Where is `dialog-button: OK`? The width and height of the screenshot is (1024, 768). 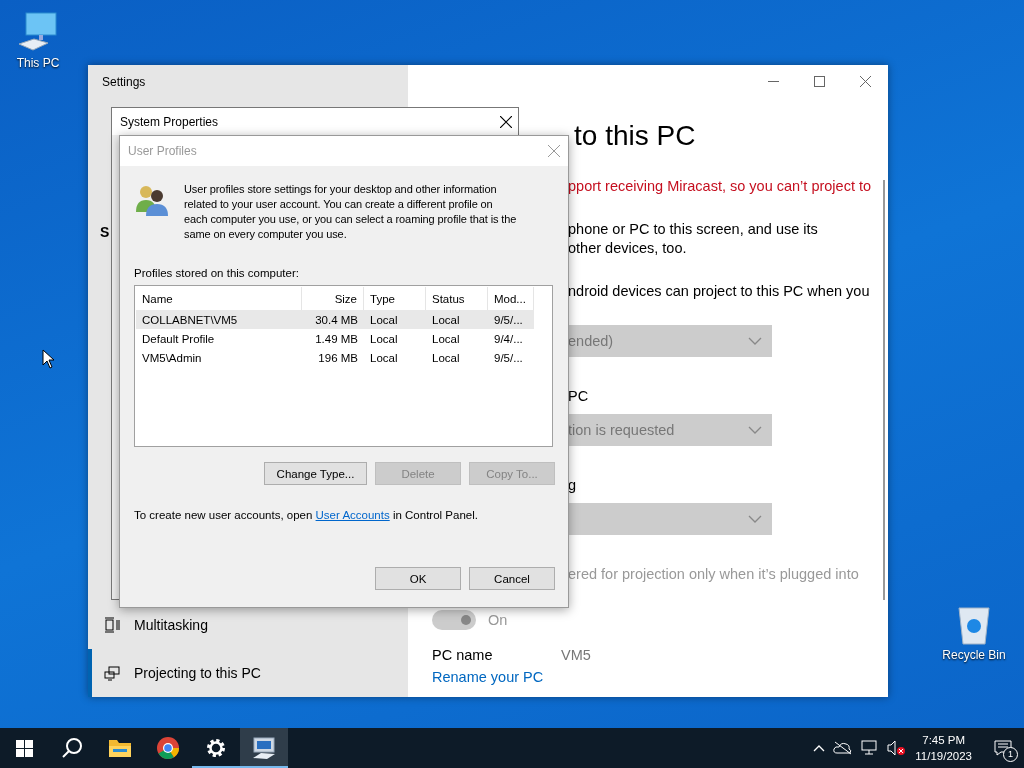
dialog-button: OK is located at coordinates (418, 578).